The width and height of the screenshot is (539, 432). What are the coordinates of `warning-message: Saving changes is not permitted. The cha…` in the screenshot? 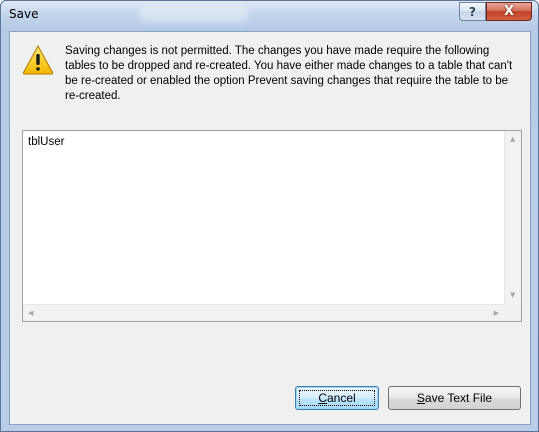 It's located at (289, 73).